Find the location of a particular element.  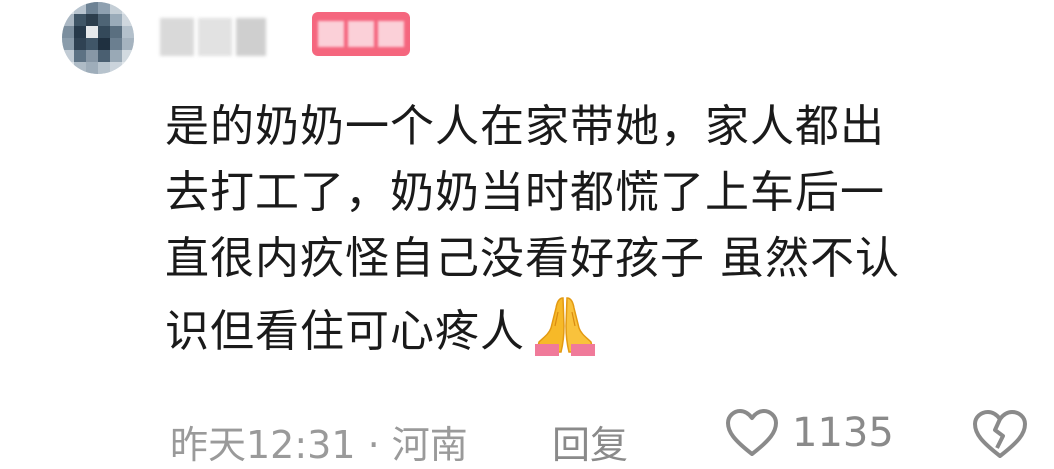

comment-line: 去打工了，奶奶当时都慌了上车后一 is located at coordinates (525, 192).